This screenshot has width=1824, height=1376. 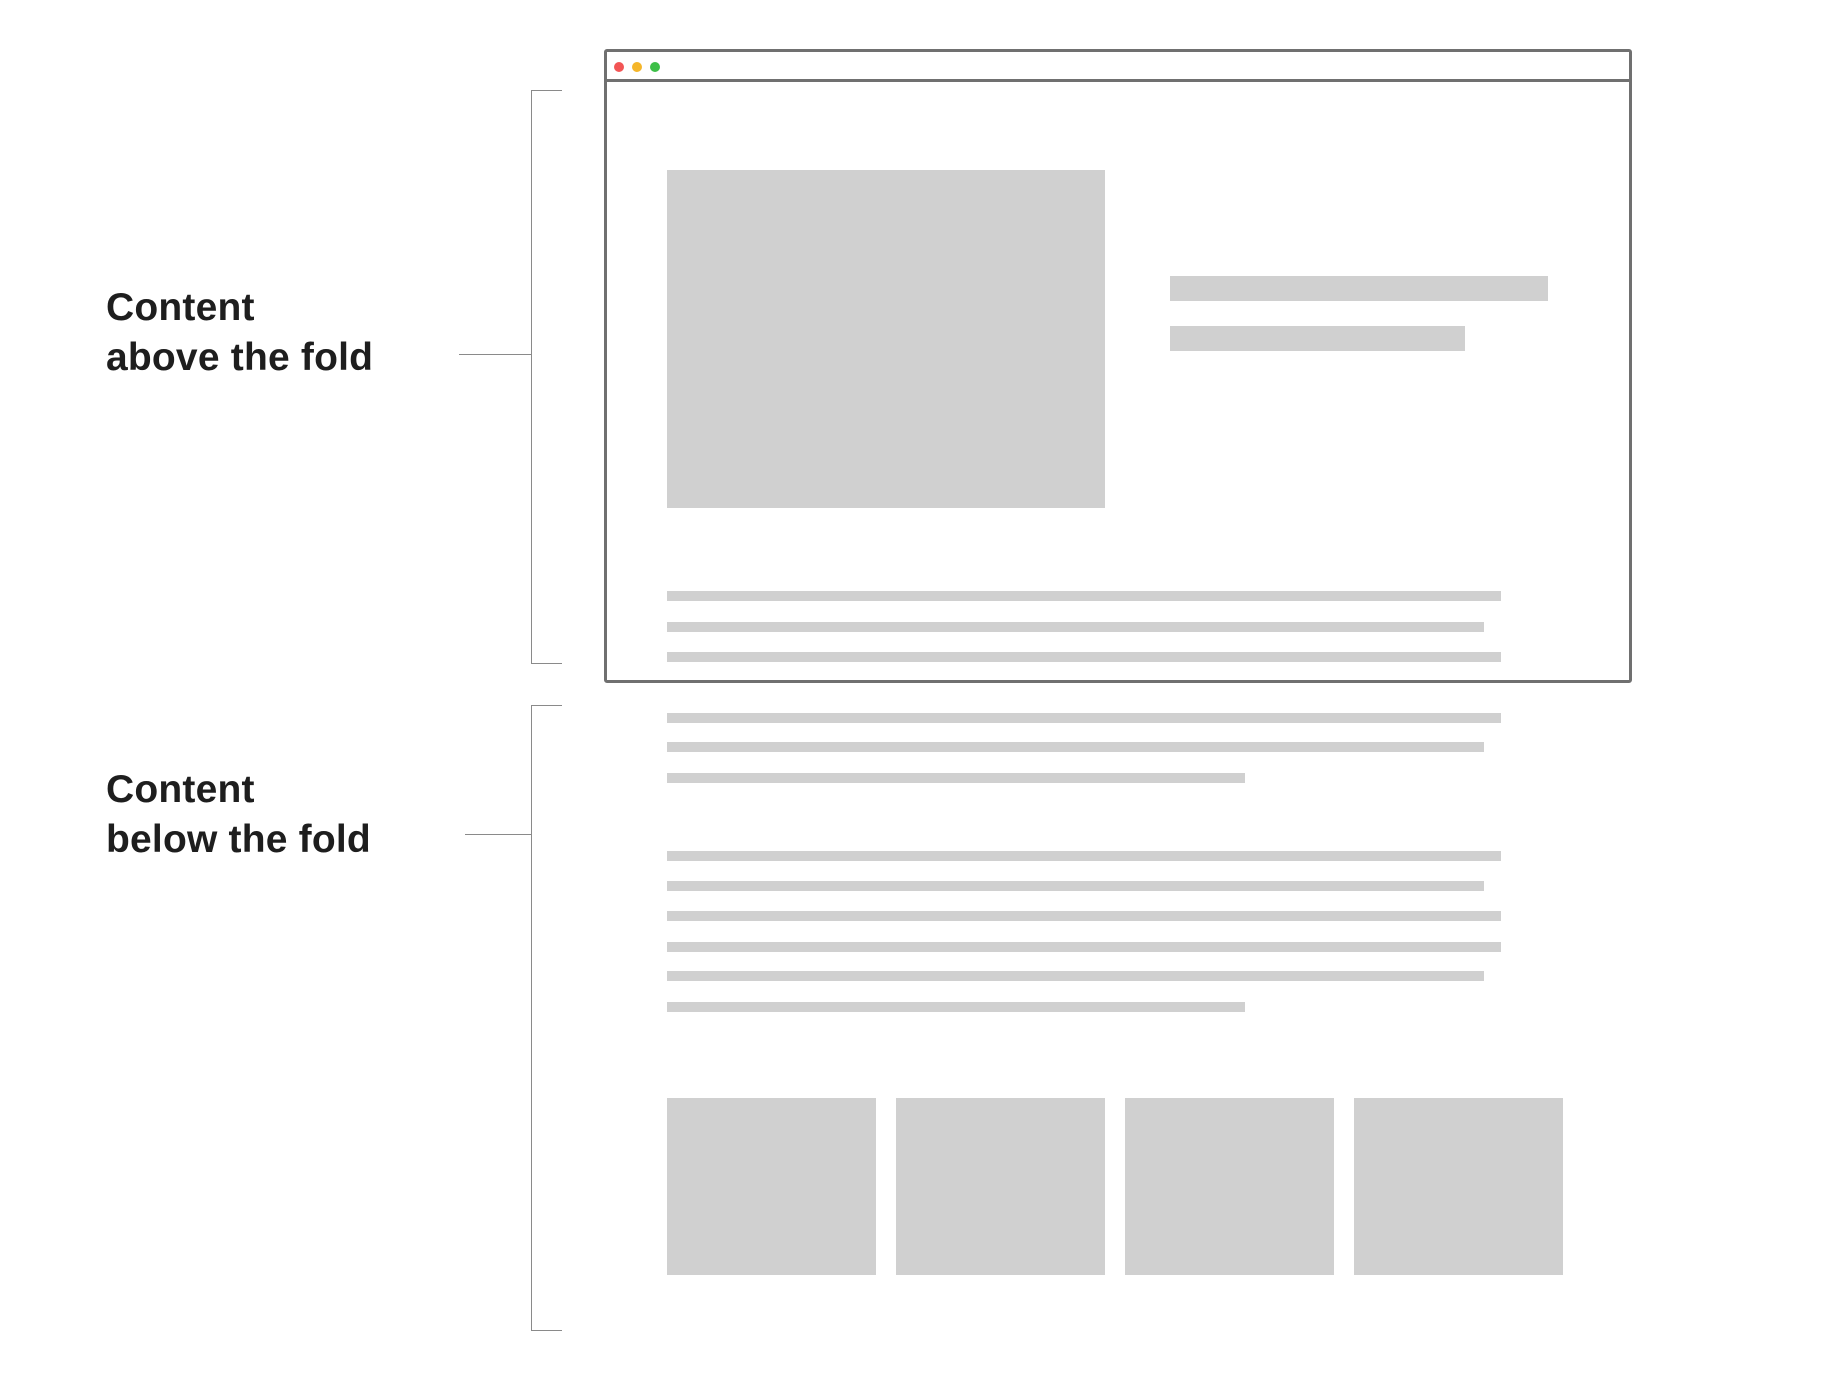 What do you see at coordinates (180, 307) in the screenshot?
I see `above-the-fold-label-line1: Content` at bounding box center [180, 307].